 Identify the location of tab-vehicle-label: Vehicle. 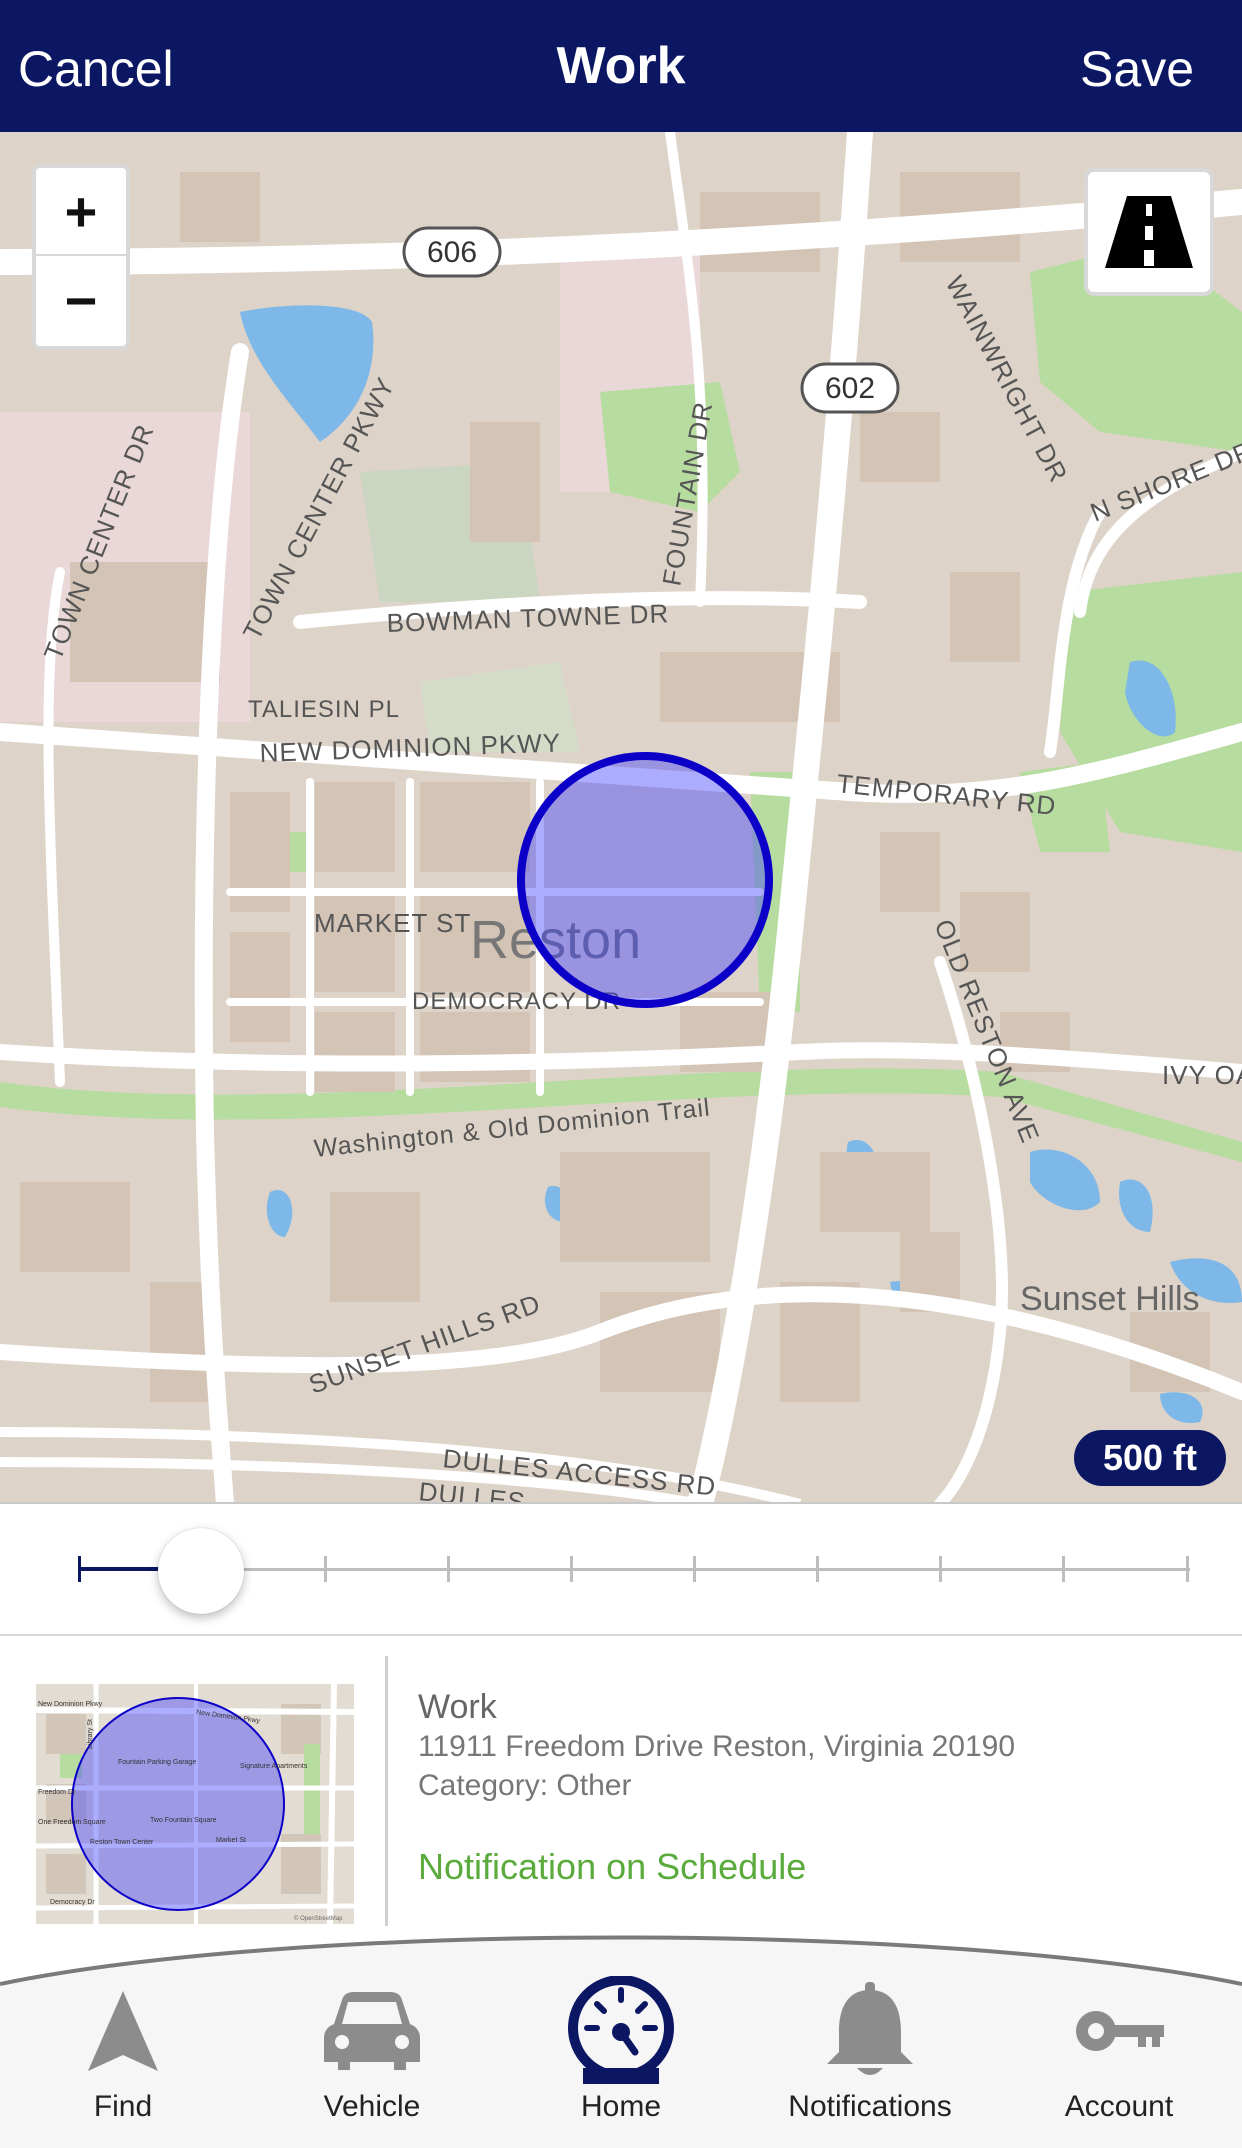
(372, 2106).